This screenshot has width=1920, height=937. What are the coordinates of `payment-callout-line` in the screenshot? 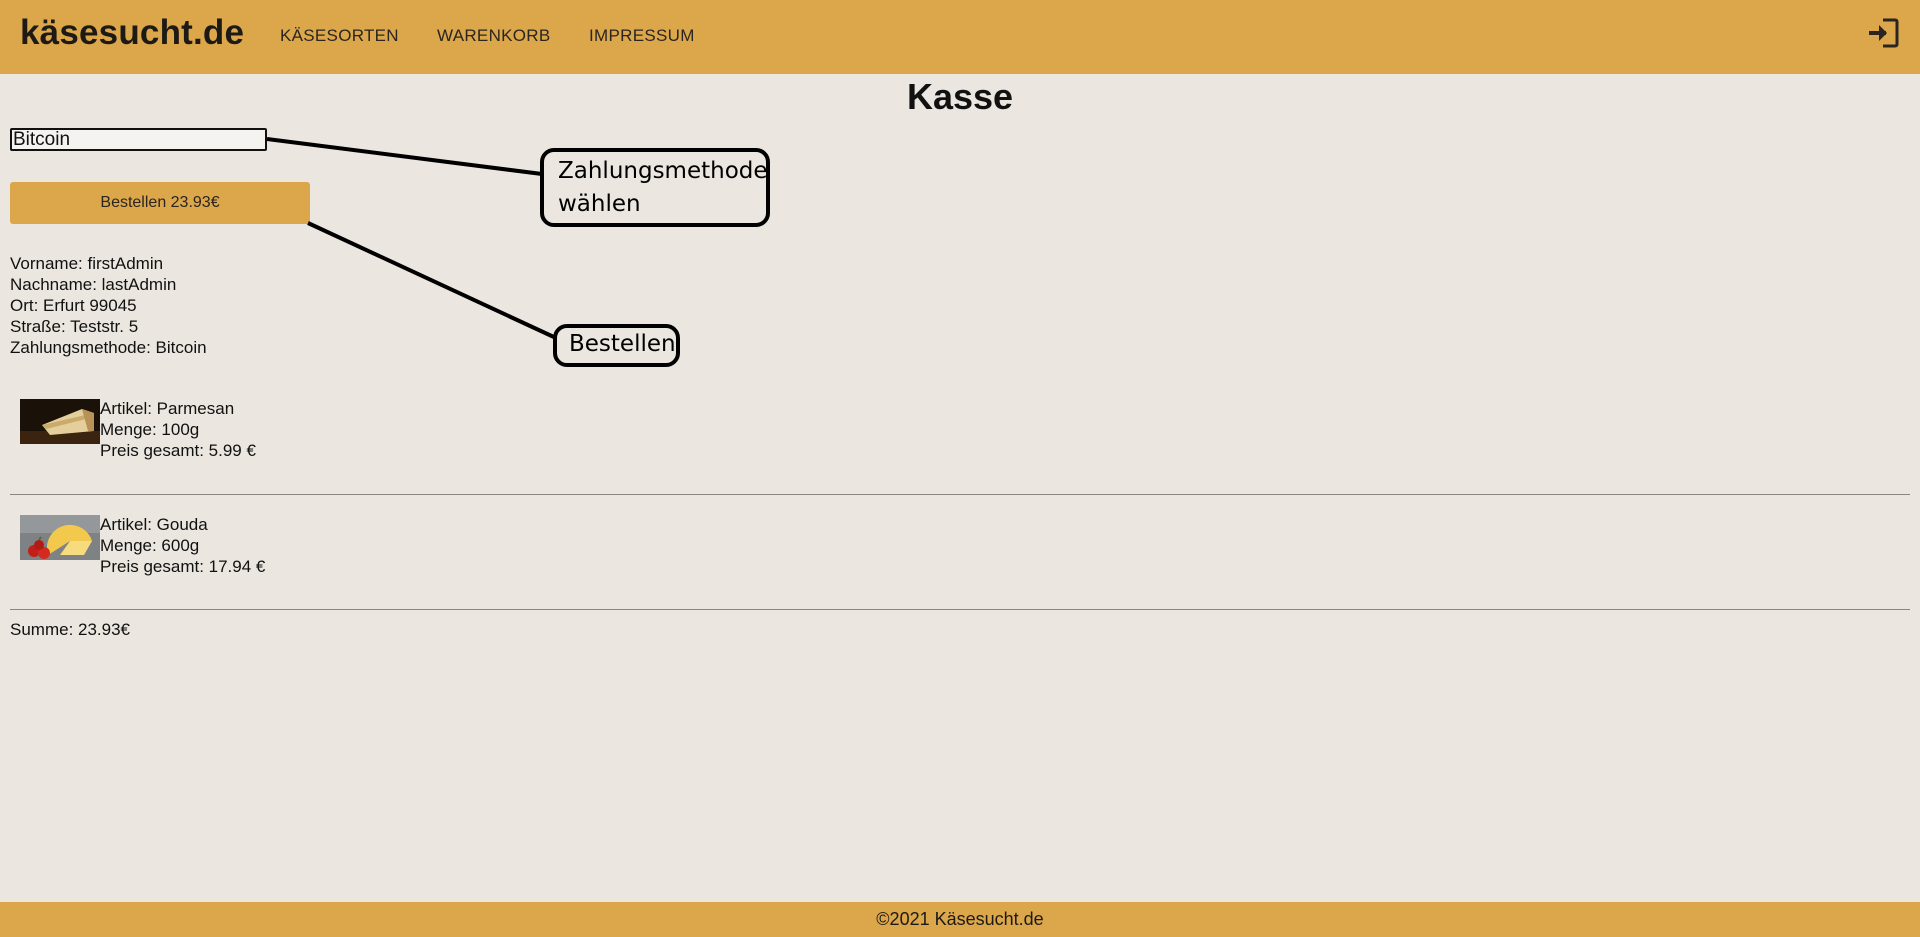 It's located at (404, 156).